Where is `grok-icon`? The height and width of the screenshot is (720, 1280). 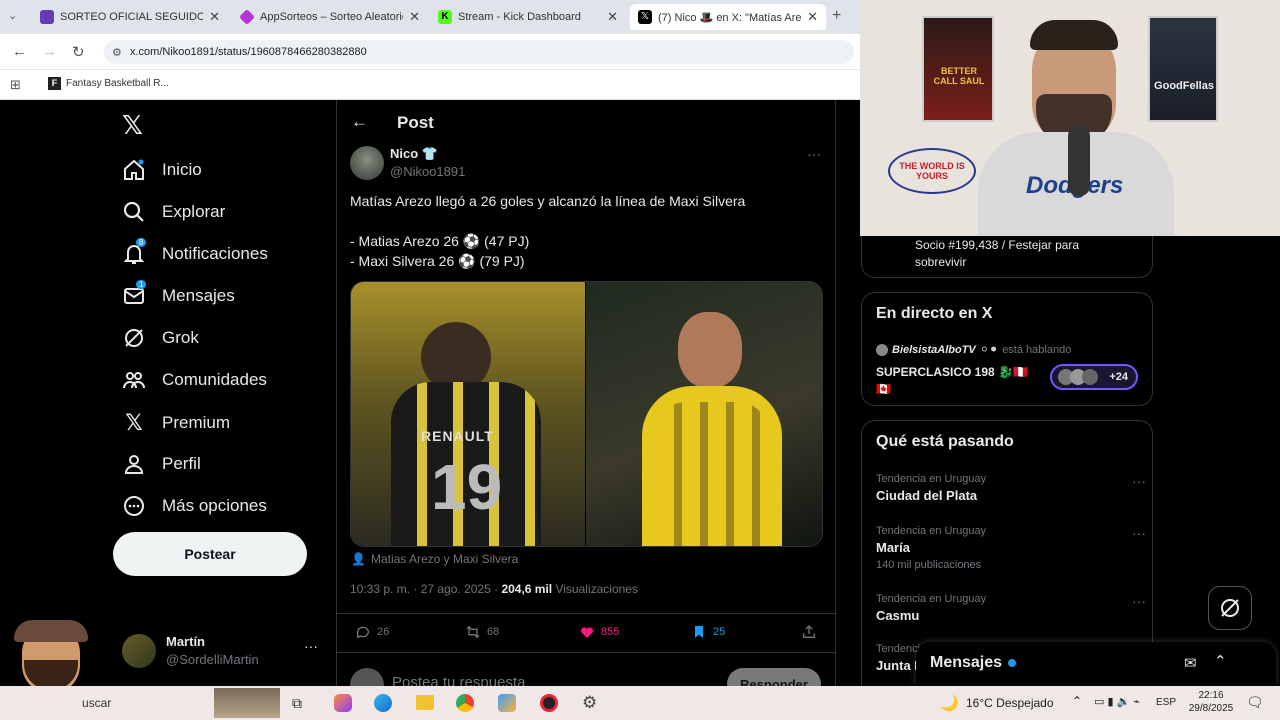
grok-icon is located at coordinates (1230, 608).